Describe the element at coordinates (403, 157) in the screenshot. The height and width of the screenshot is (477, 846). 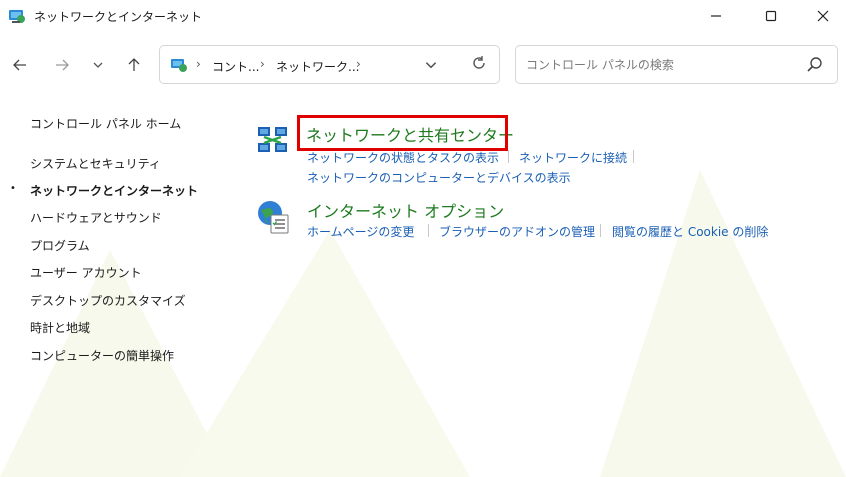
I see `view-network-status-link: ネットワークの状態とタスクの表示` at that location.